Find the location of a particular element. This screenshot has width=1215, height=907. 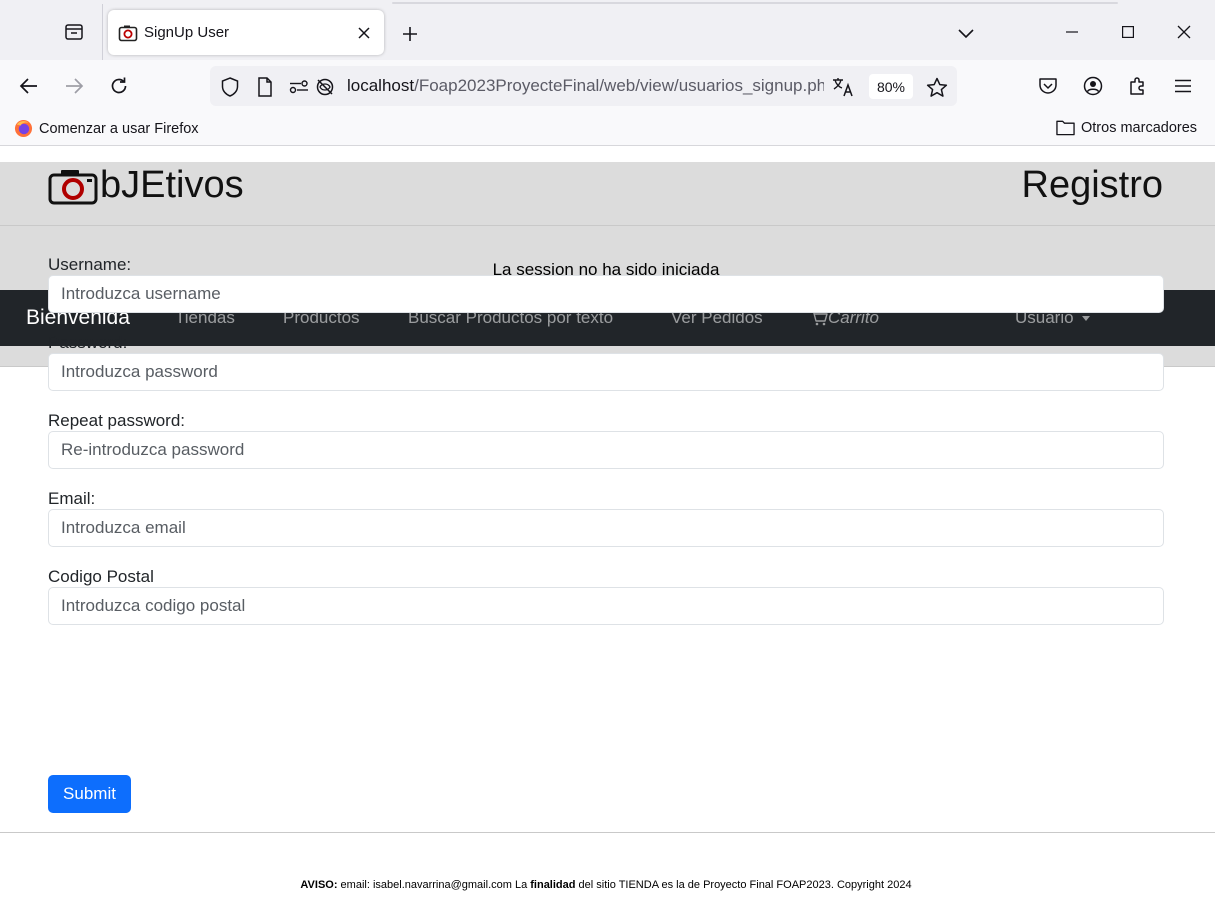

url-host: localhost is located at coordinates (381, 85).